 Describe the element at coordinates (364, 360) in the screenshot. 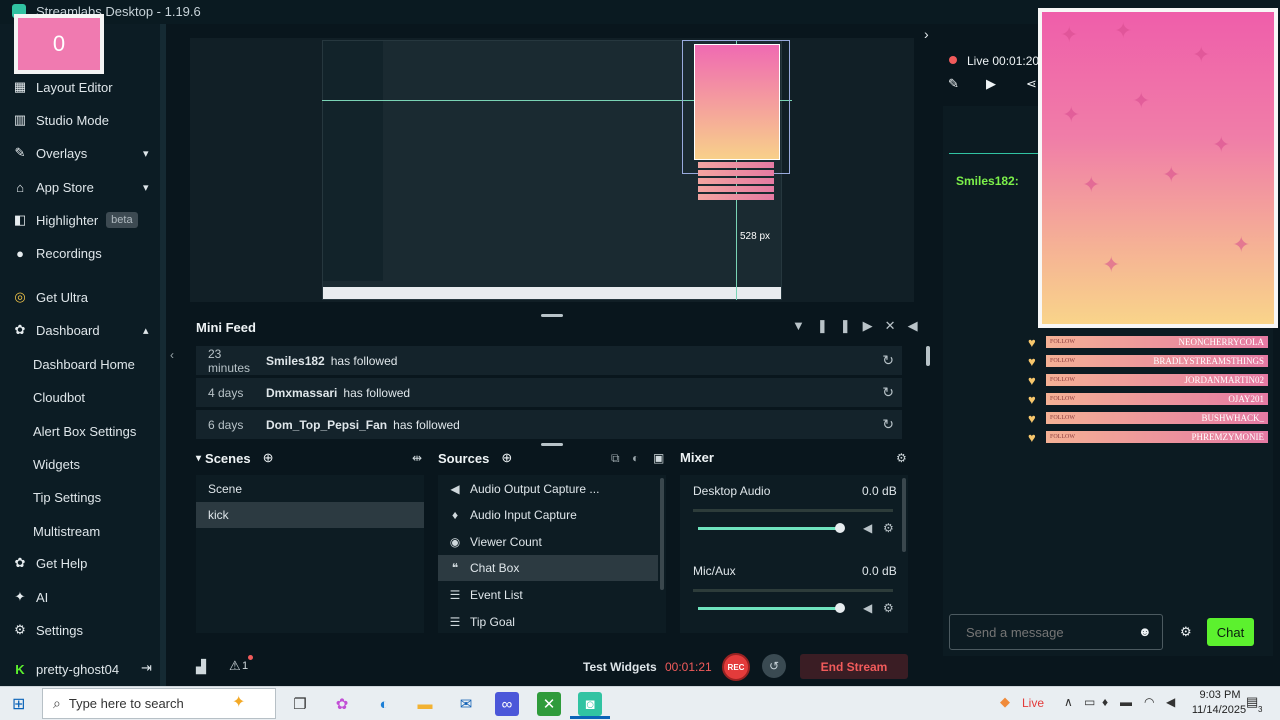

I see `feed-action: has followed` at that location.